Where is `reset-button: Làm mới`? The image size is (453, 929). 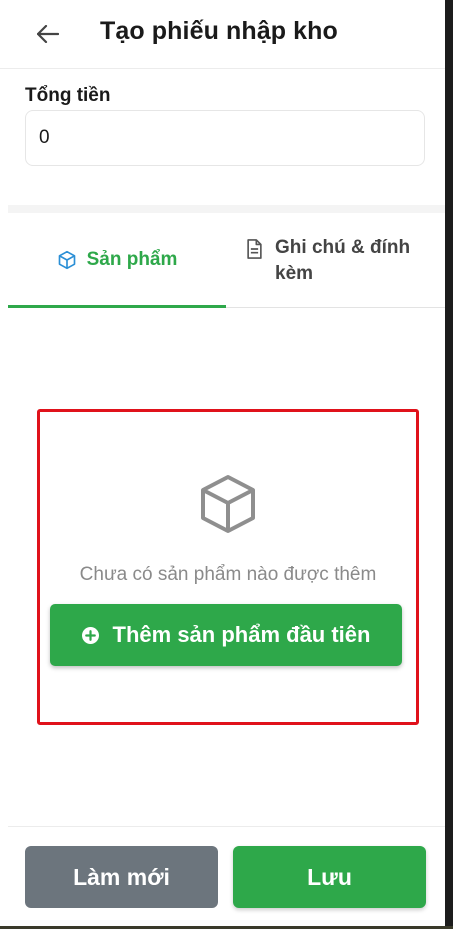 reset-button: Làm mới is located at coordinates (121, 877).